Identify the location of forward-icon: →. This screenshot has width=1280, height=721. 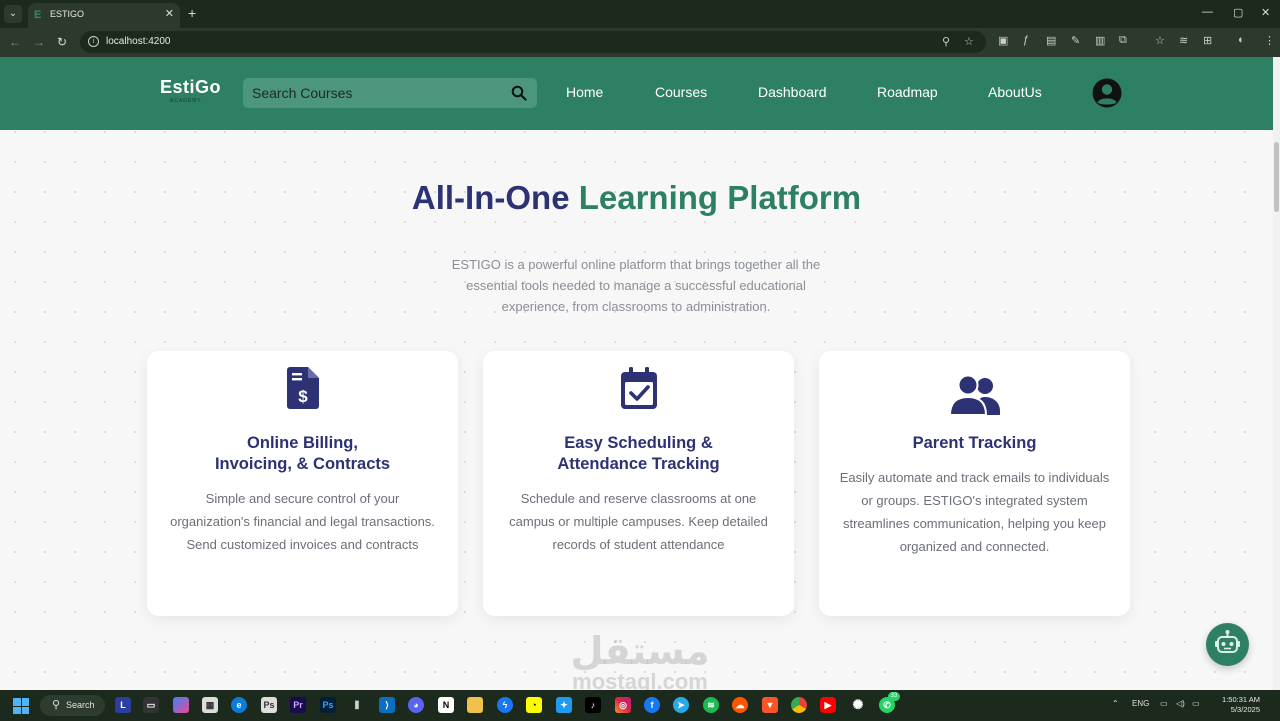
(39, 42).